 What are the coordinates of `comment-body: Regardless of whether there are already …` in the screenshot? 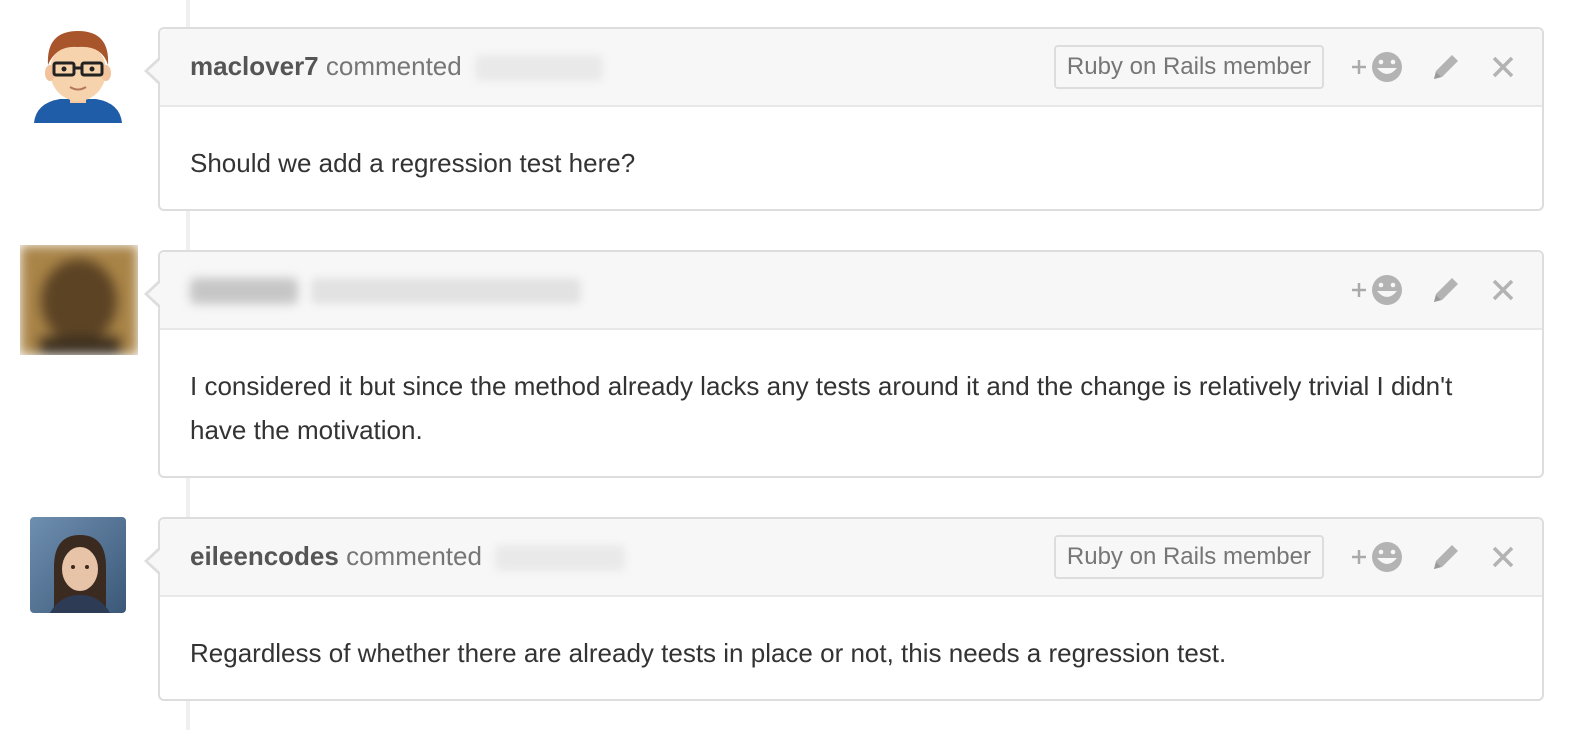 It's located at (708, 653).